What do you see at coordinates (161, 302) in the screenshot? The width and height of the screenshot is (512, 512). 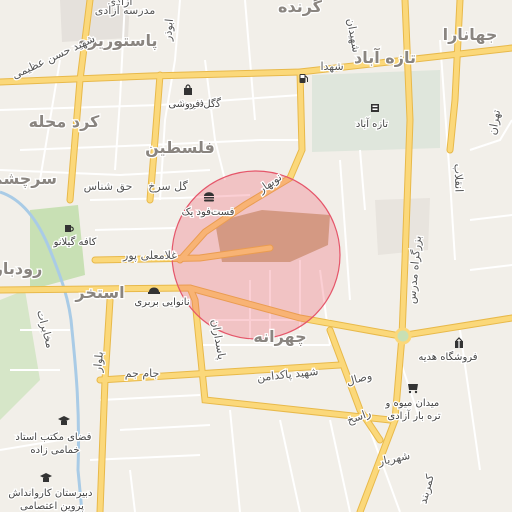 I see `poi-label-nanvai-barbari: نانوایی بربری` at bounding box center [161, 302].